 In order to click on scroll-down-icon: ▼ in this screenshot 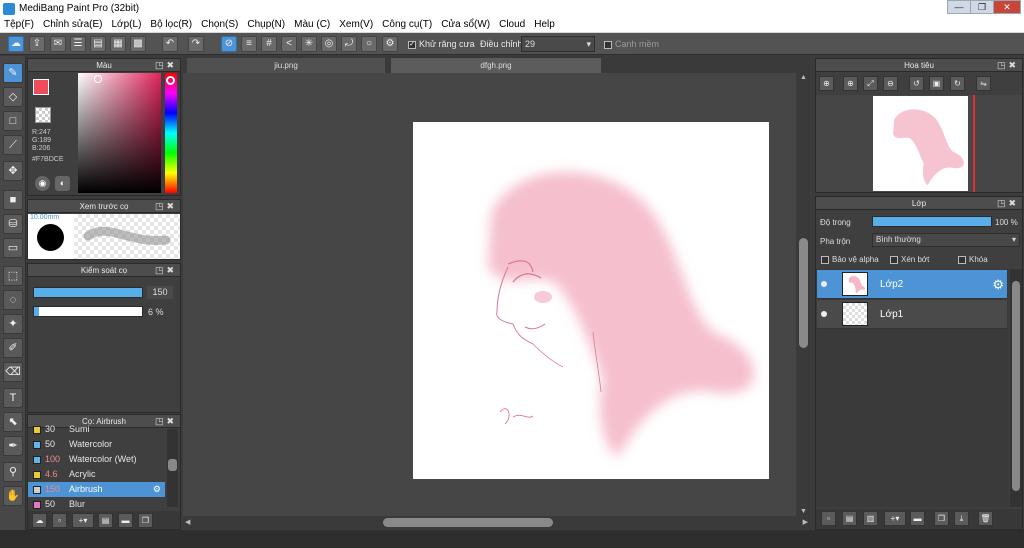, I will do `click(803, 511)`.